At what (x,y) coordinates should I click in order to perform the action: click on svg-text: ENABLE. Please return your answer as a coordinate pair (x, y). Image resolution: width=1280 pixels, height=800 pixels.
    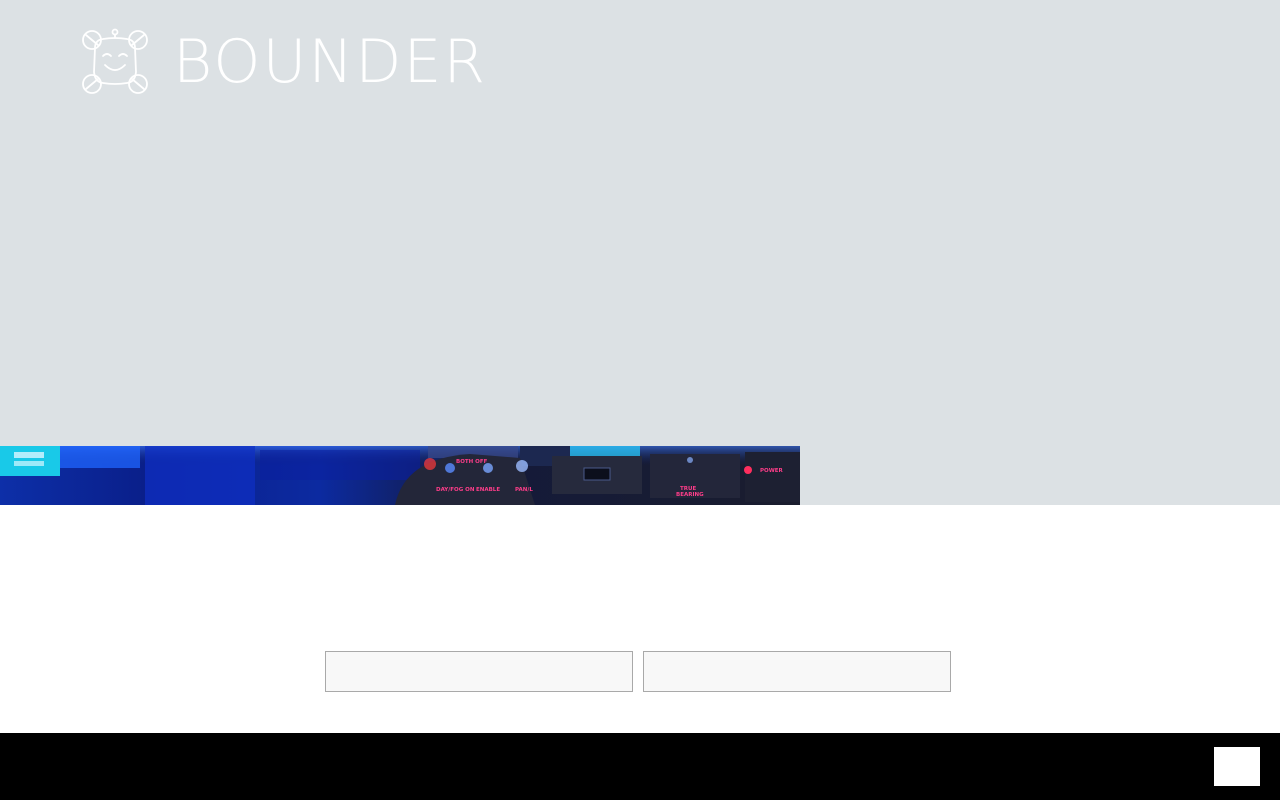
    Looking at the image, I should click on (488, 490).